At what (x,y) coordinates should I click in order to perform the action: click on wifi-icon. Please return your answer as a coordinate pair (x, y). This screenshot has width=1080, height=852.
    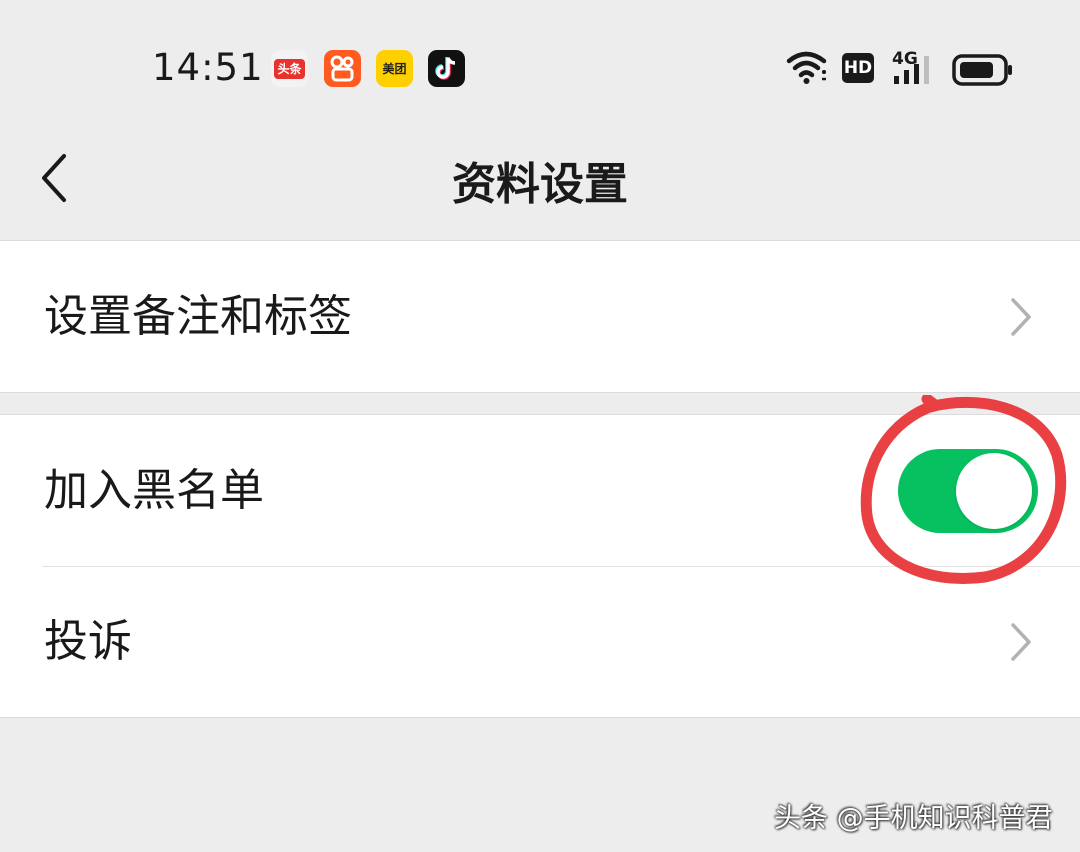
    Looking at the image, I should click on (806, 67).